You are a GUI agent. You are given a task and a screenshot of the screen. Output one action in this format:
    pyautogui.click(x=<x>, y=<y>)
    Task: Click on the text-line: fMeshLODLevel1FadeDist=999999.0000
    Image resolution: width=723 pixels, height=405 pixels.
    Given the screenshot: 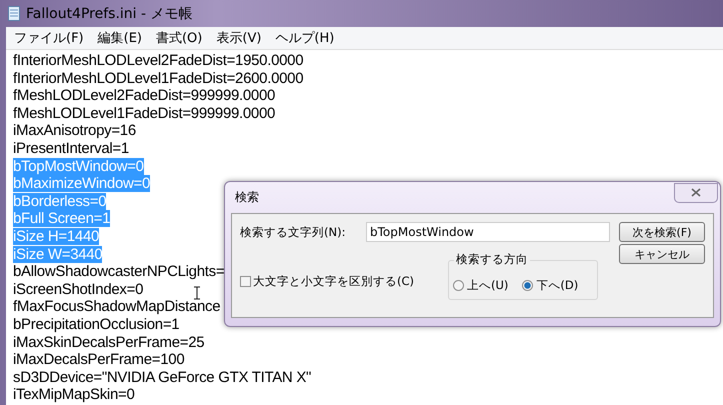 What is the action you would take?
    pyautogui.click(x=144, y=113)
    